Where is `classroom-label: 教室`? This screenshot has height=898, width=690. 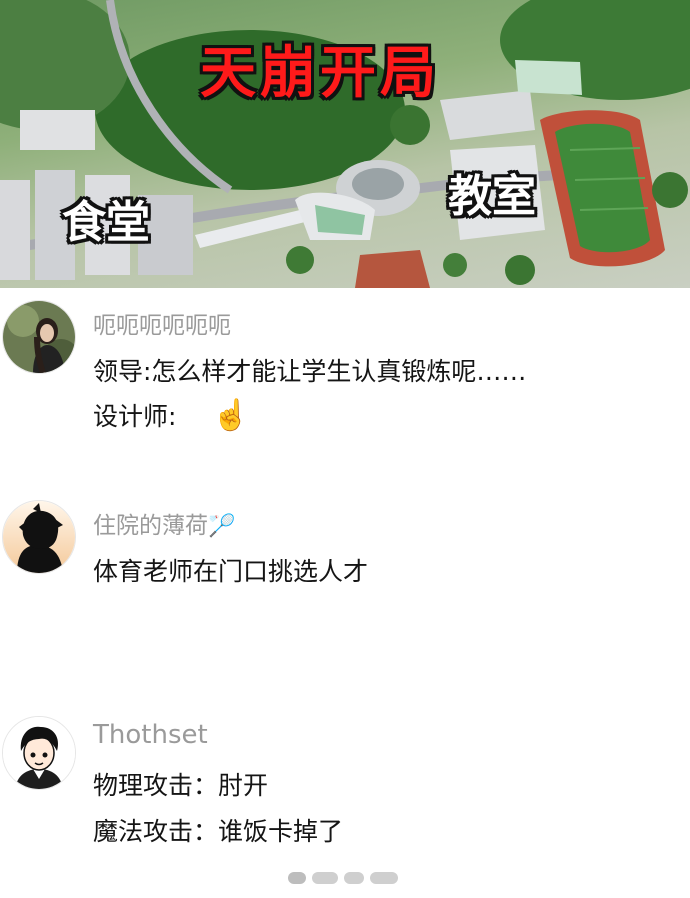 classroom-label: 教室 is located at coordinates (492, 196).